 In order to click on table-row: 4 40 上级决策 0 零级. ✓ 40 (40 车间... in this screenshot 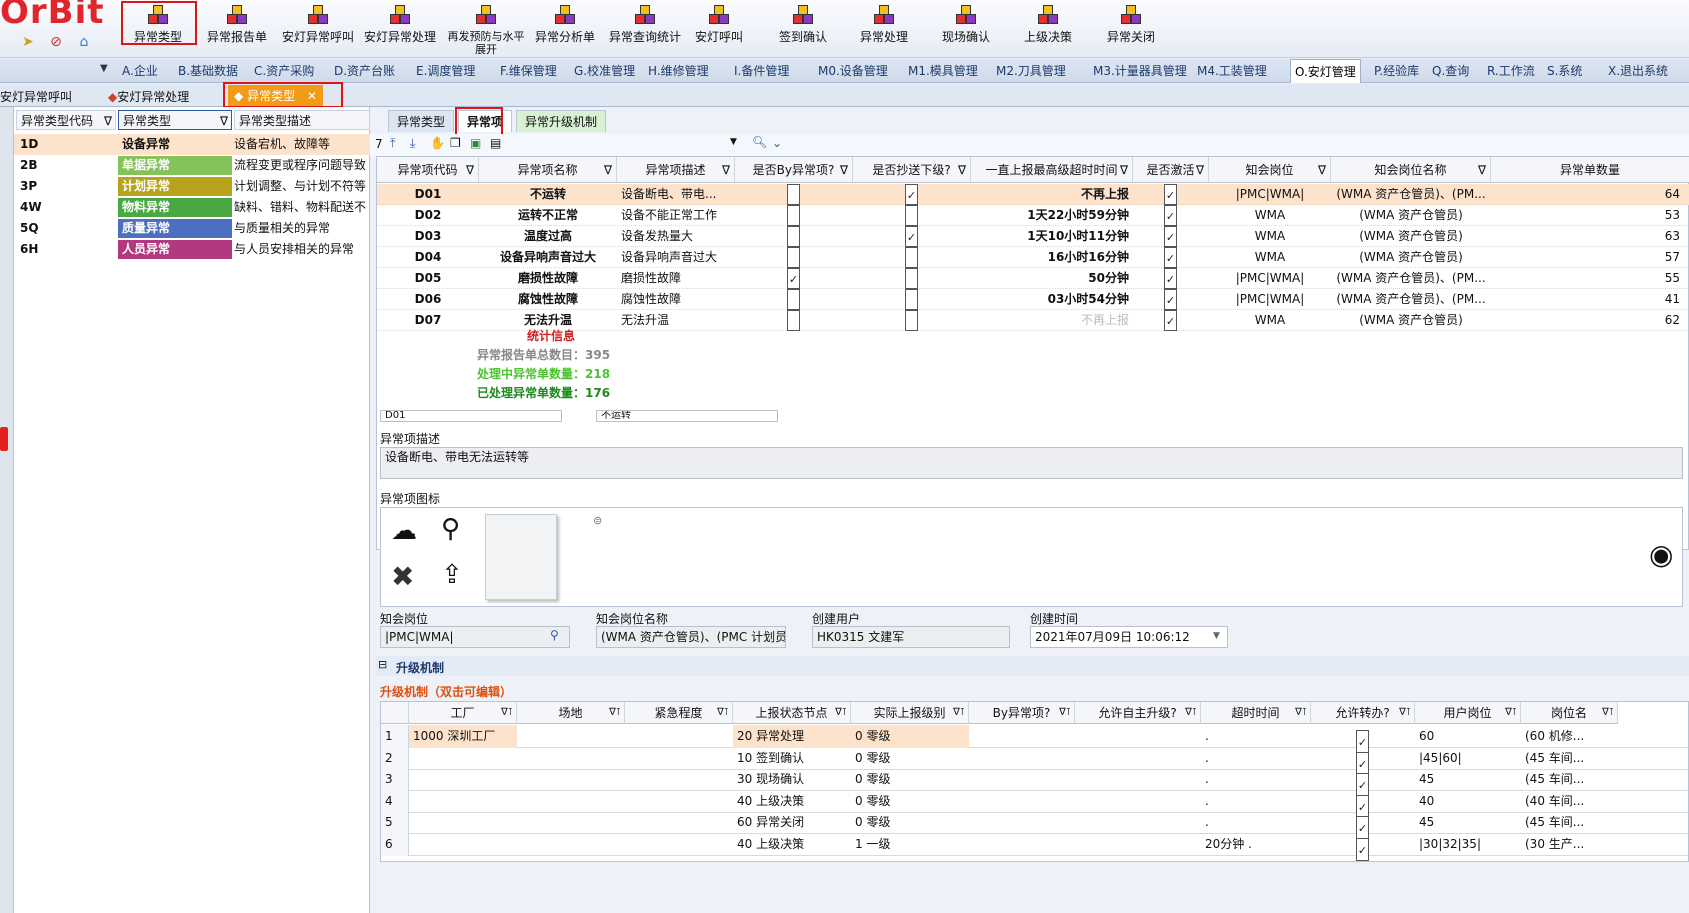, I will do `click(1034, 803)`.